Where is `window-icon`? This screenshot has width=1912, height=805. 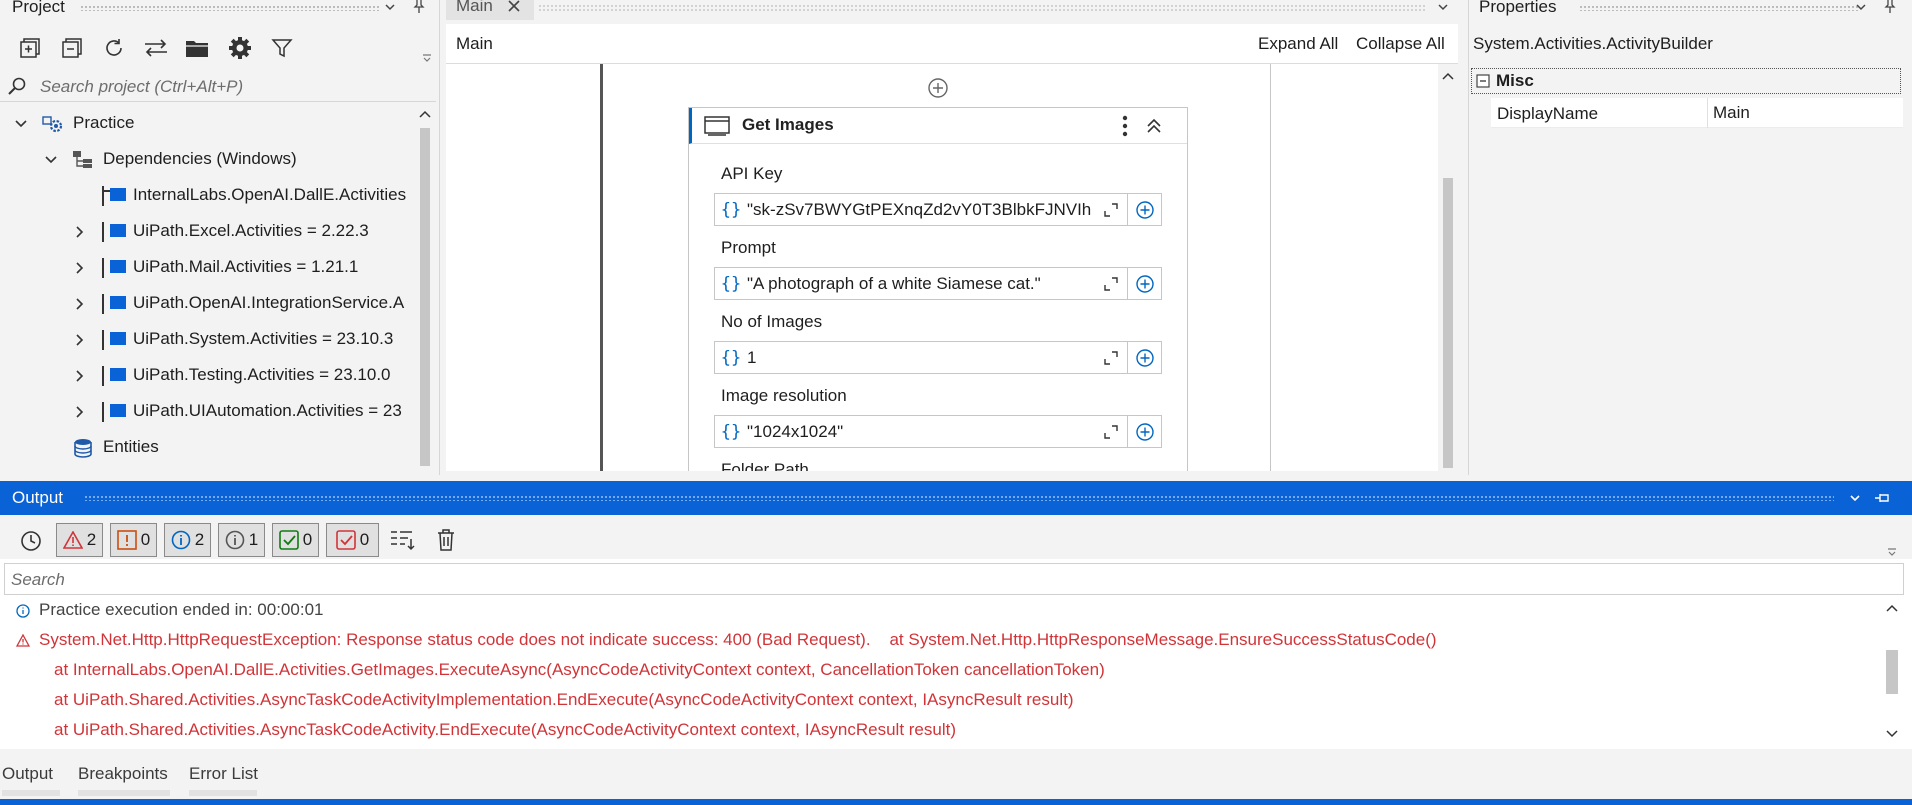 window-icon is located at coordinates (717, 126).